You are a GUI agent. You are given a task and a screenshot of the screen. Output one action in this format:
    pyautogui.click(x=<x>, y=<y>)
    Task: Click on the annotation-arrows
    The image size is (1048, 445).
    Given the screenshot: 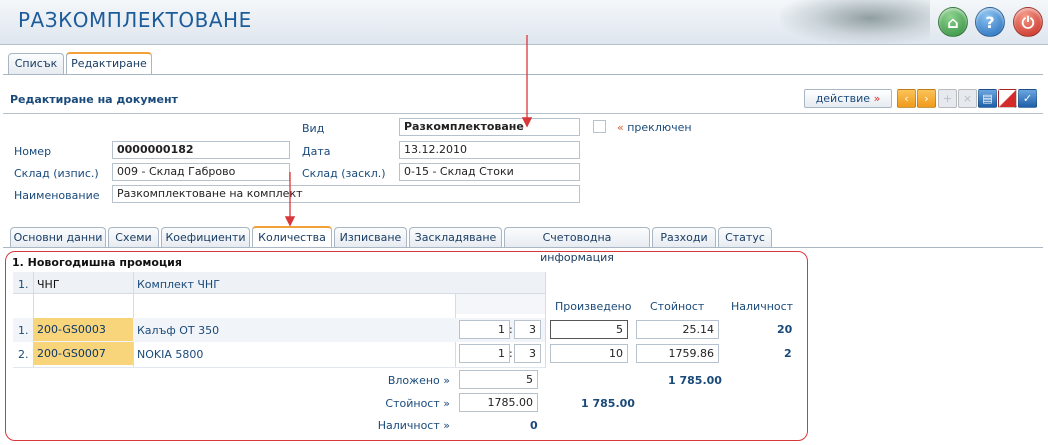 What is the action you would take?
    pyautogui.click(x=408, y=131)
    